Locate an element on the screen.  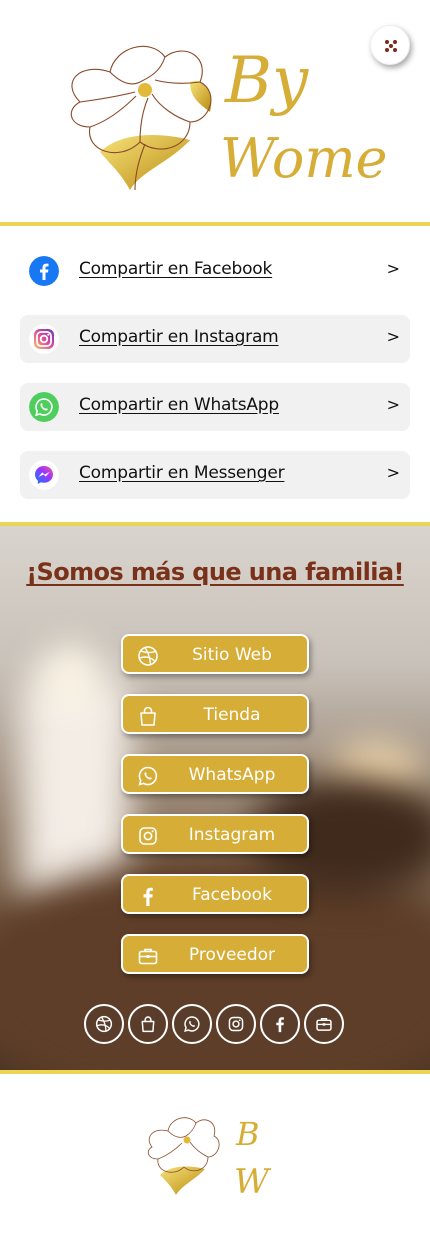
facebook-circle-button is located at coordinates (280, 1024).